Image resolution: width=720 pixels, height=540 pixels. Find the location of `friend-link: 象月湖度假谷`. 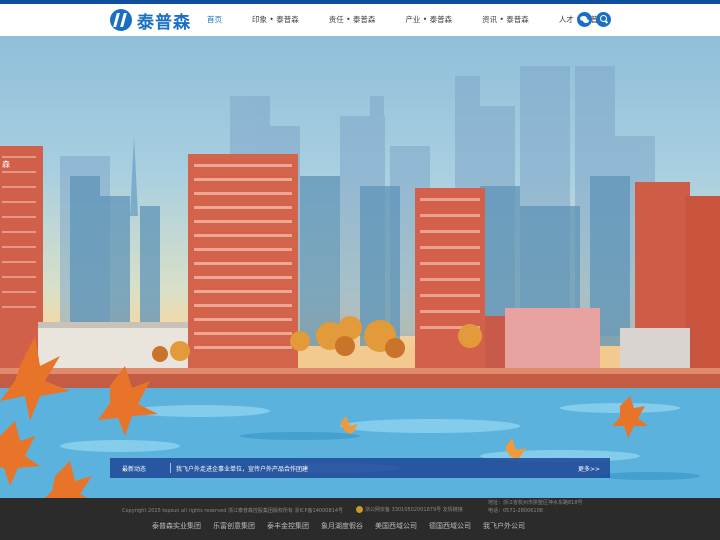

friend-link: 象月湖度假谷 is located at coordinates (342, 526).